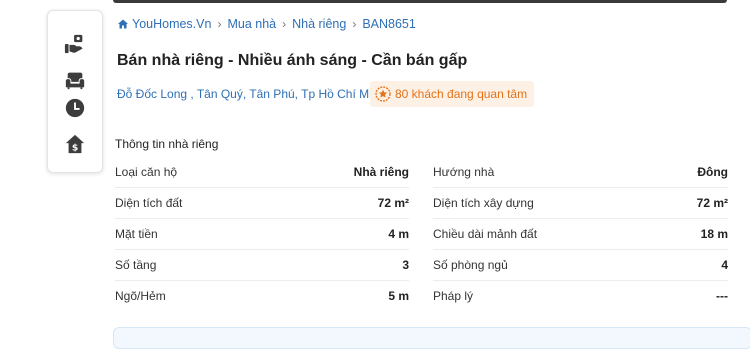 This screenshot has width=750, height=349. Describe the element at coordinates (464, 172) in the screenshot. I see `spec-label: Hướng nhà` at that location.